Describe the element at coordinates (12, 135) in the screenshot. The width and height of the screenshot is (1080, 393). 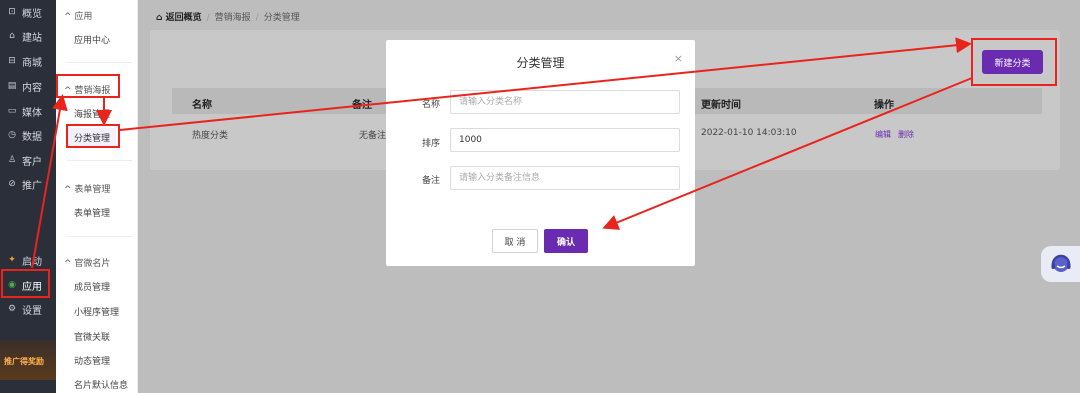
I see `clock-icon: ◷` at that location.